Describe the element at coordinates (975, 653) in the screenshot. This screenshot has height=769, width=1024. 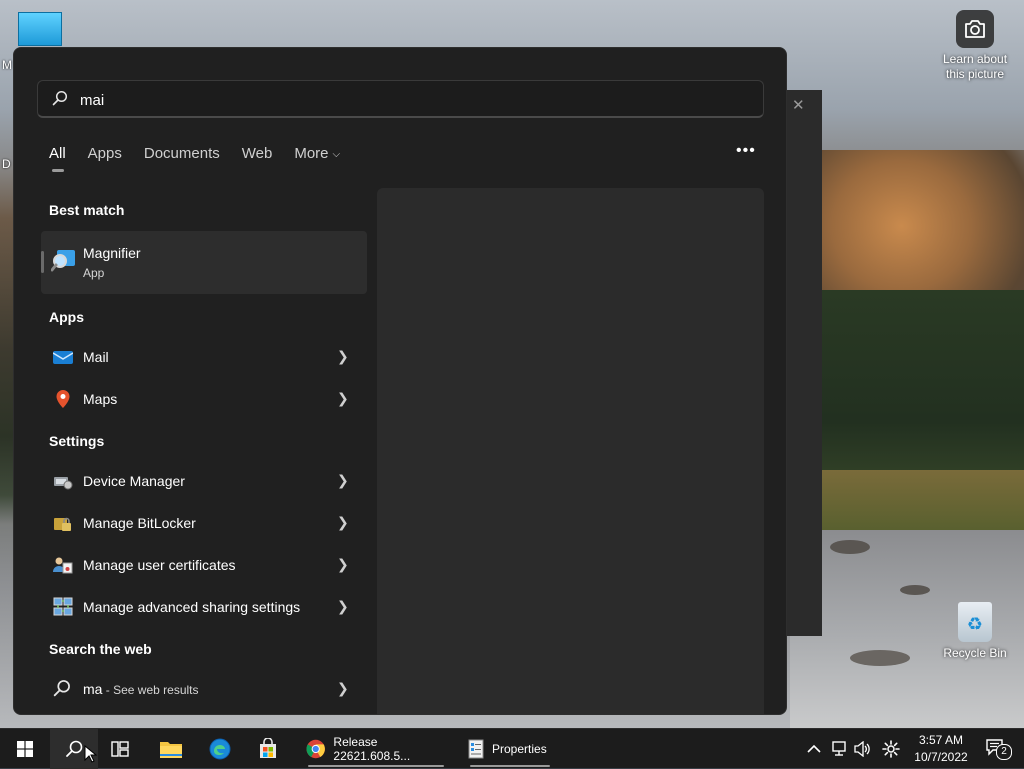
I see `recycle-bin-label: Recycle Bin` at that location.